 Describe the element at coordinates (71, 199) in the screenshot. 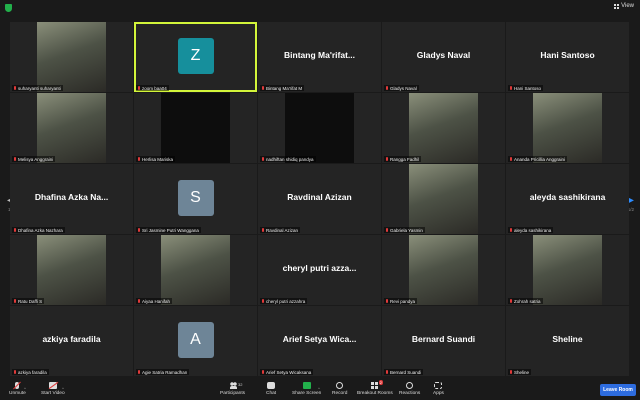

I see `participant-tile: Dhafina Azka Na... Dhafina Azka Nazhara` at that location.